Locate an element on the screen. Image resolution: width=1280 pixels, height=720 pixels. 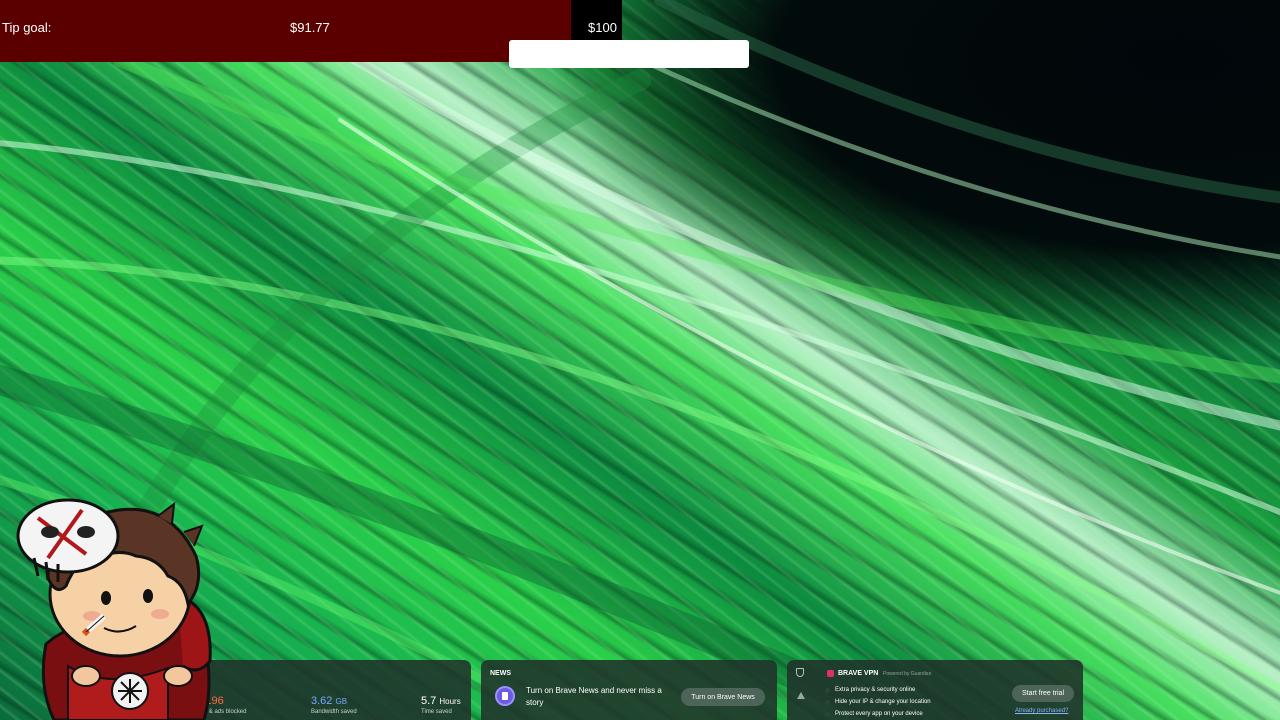
newspaper-icon is located at coordinates (505, 696).